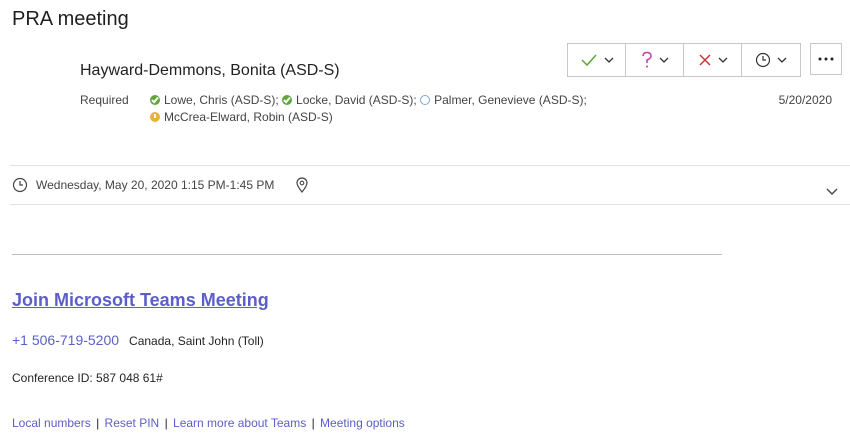  Describe the element at coordinates (155, 117) in the screenshot. I see `tentative-status-icon` at that location.